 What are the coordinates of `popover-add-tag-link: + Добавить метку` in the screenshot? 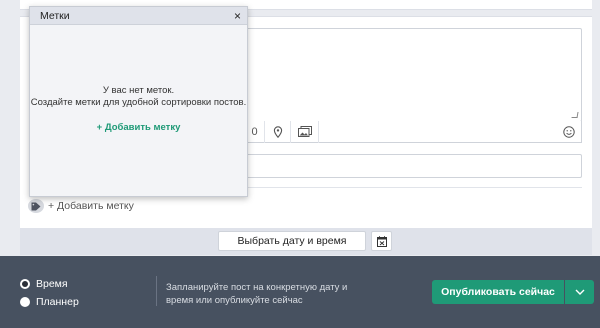 It's located at (138, 127).